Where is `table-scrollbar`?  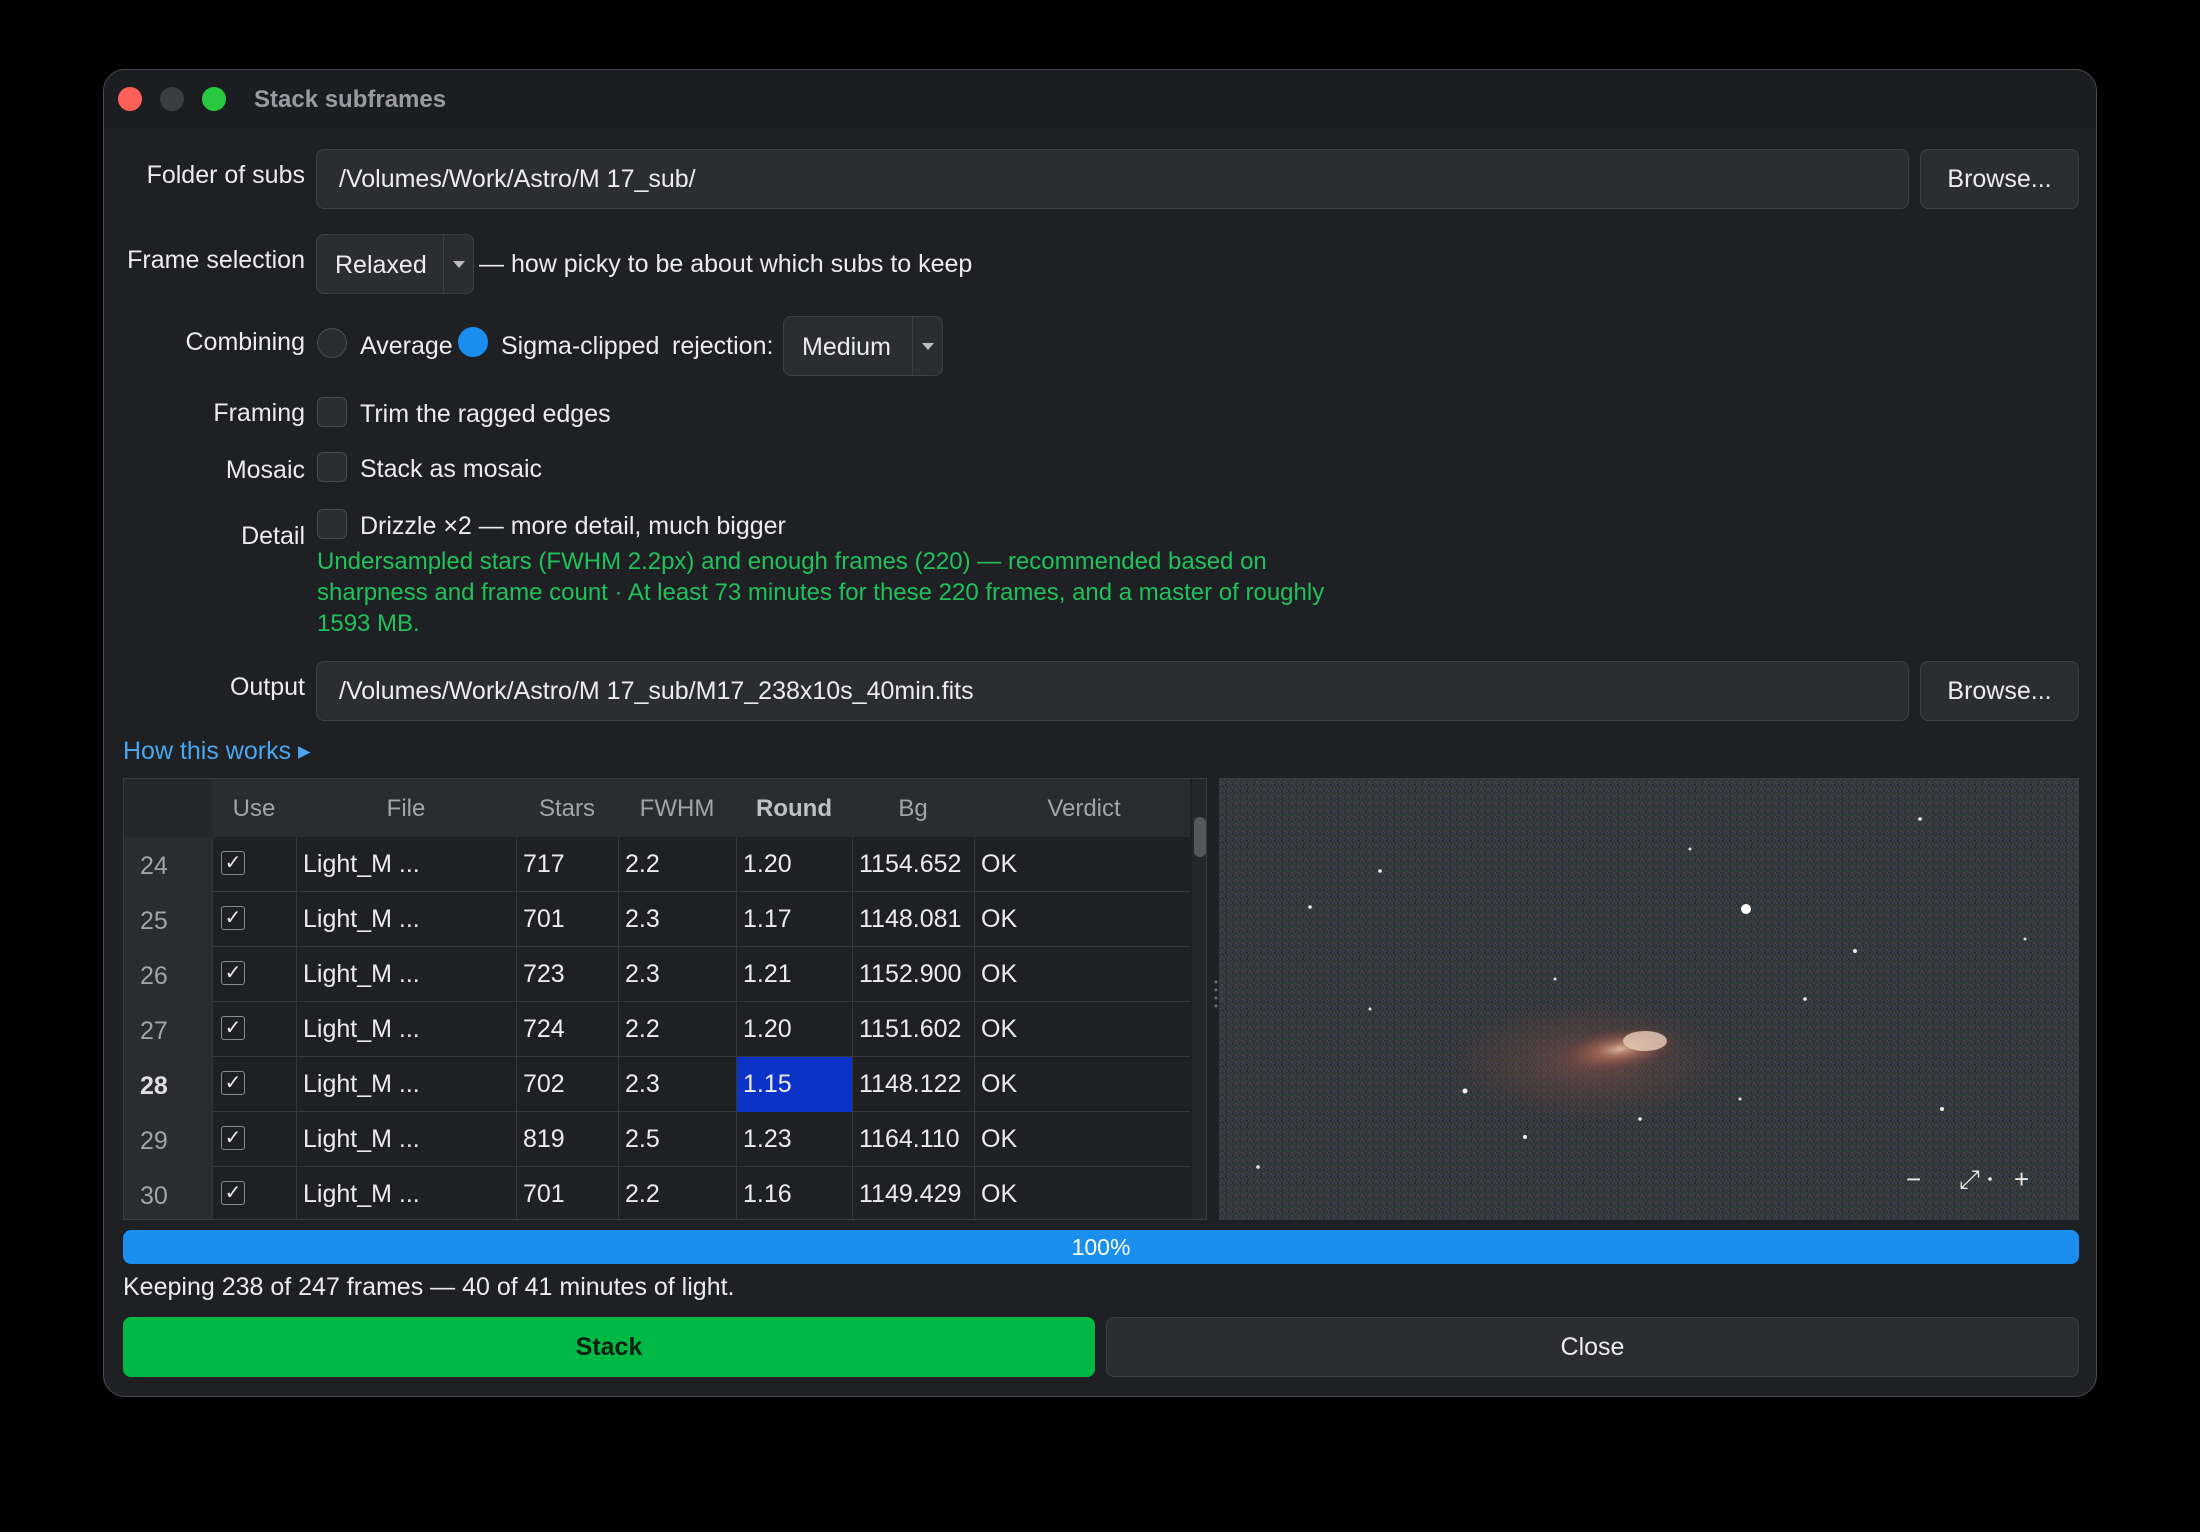 table-scrollbar is located at coordinates (1199, 999).